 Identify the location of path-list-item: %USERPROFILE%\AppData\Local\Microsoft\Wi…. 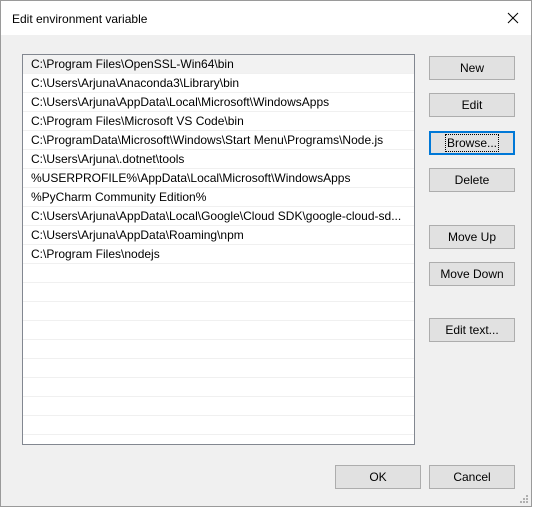
(218, 178).